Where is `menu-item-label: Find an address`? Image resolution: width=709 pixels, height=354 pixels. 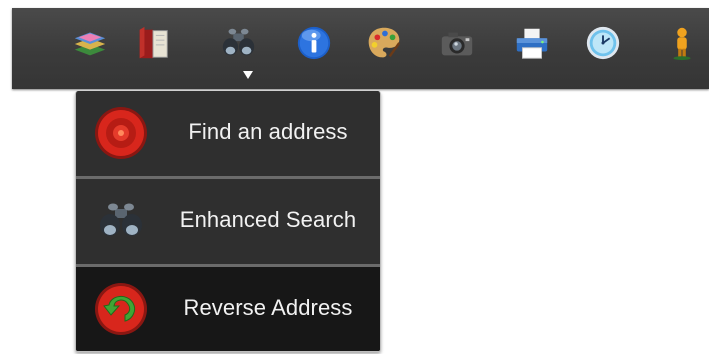 menu-item-label: Find an address is located at coordinates (268, 131).